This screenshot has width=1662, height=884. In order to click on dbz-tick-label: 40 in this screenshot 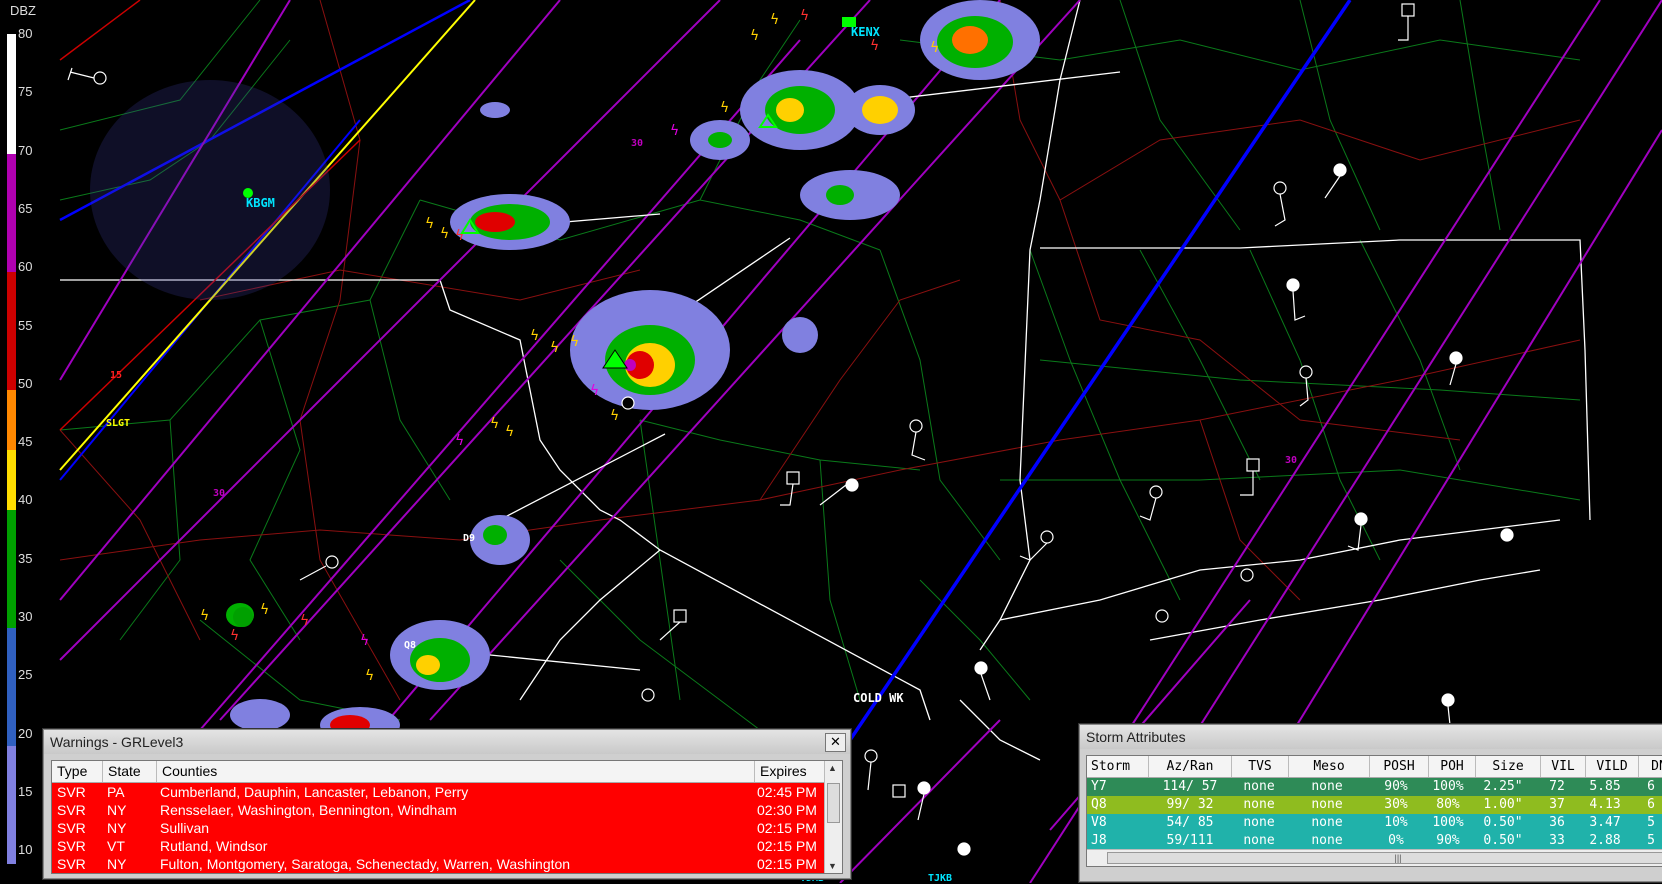, I will do `click(25, 500)`.